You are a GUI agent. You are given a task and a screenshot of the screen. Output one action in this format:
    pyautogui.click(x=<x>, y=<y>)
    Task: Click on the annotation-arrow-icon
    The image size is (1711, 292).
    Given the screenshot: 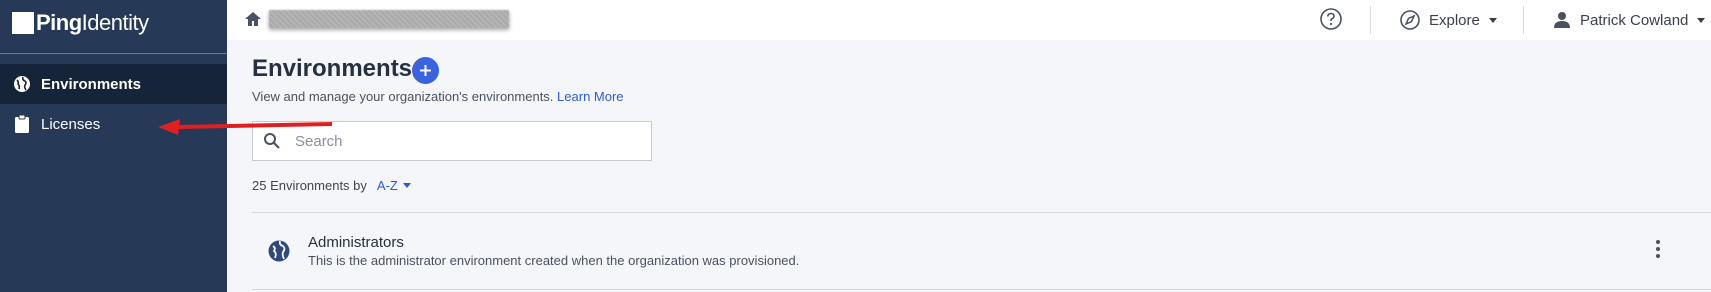 What is the action you would take?
    pyautogui.click(x=245, y=127)
    